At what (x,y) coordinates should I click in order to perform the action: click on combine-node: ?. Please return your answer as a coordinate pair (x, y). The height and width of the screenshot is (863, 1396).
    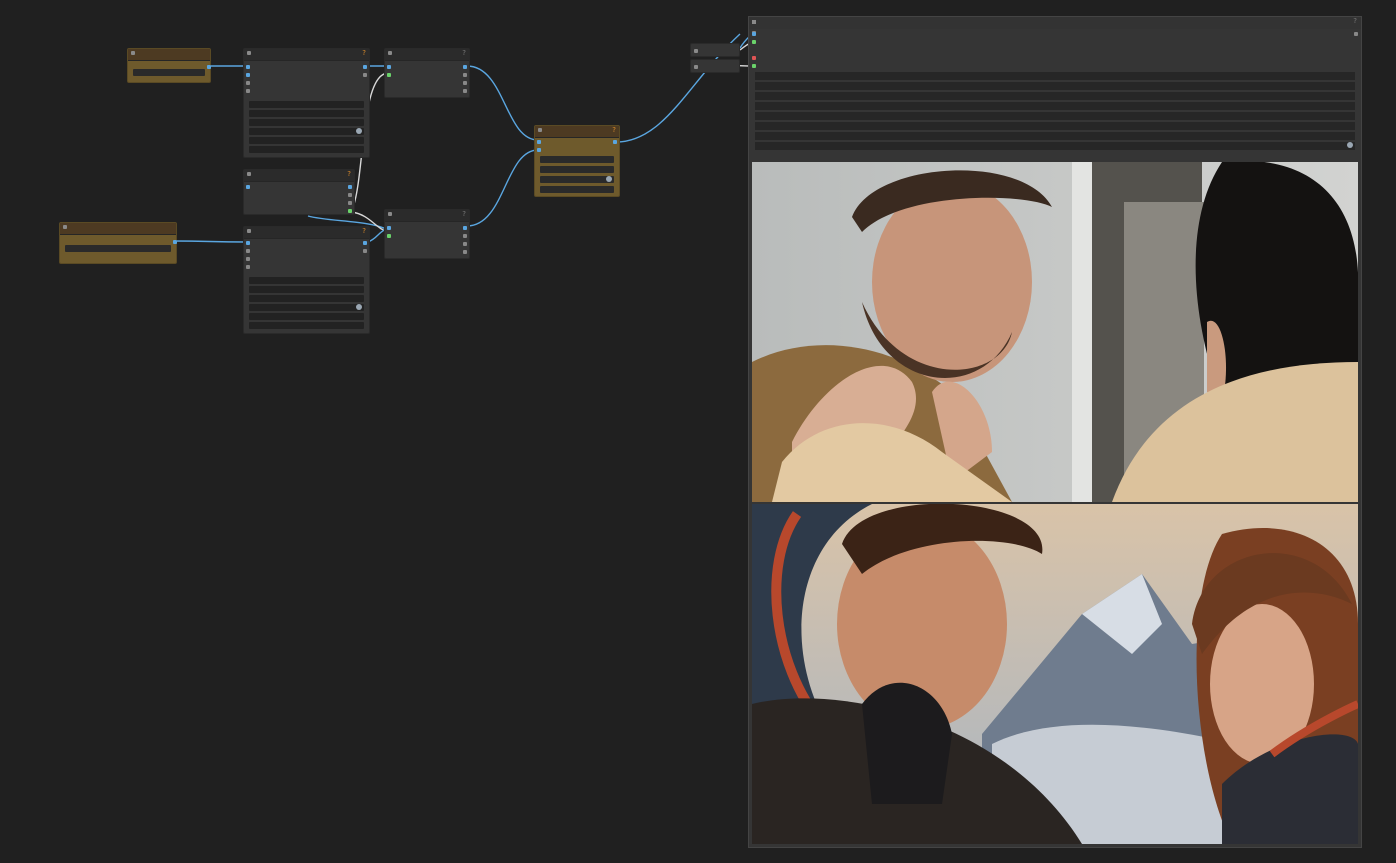
    Looking at the image, I should click on (577, 161).